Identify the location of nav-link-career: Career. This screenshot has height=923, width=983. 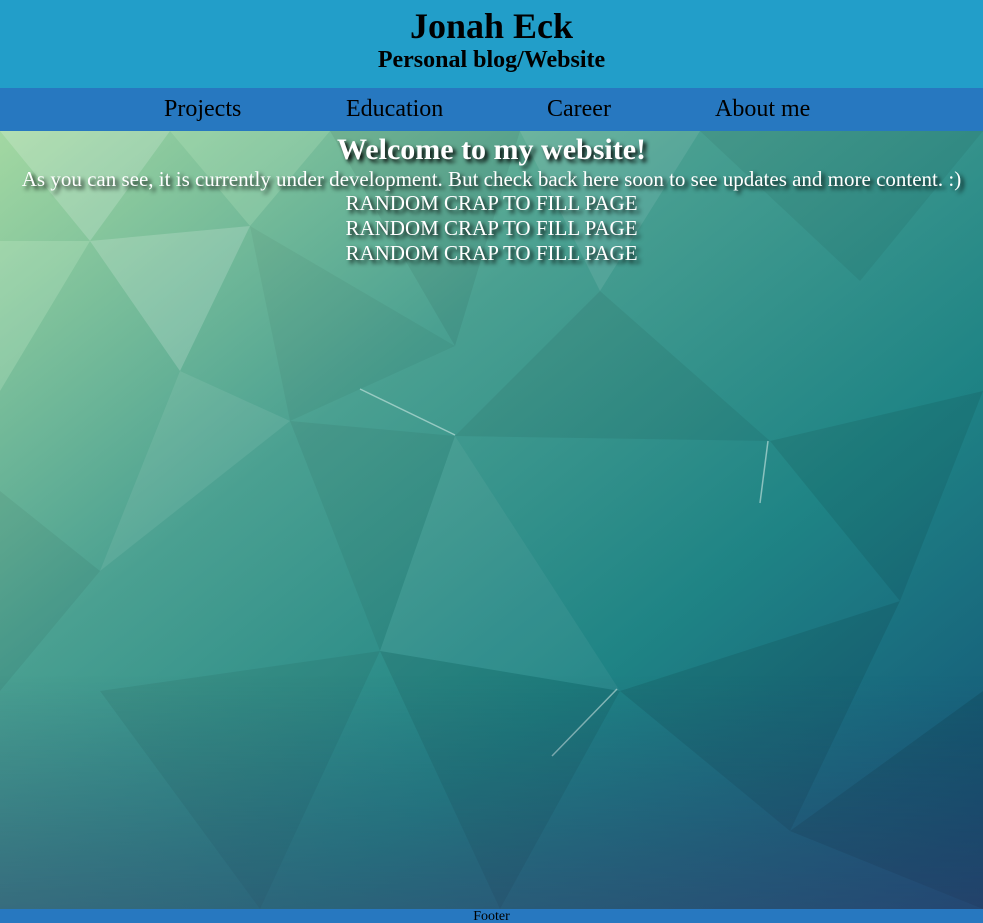
(579, 109).